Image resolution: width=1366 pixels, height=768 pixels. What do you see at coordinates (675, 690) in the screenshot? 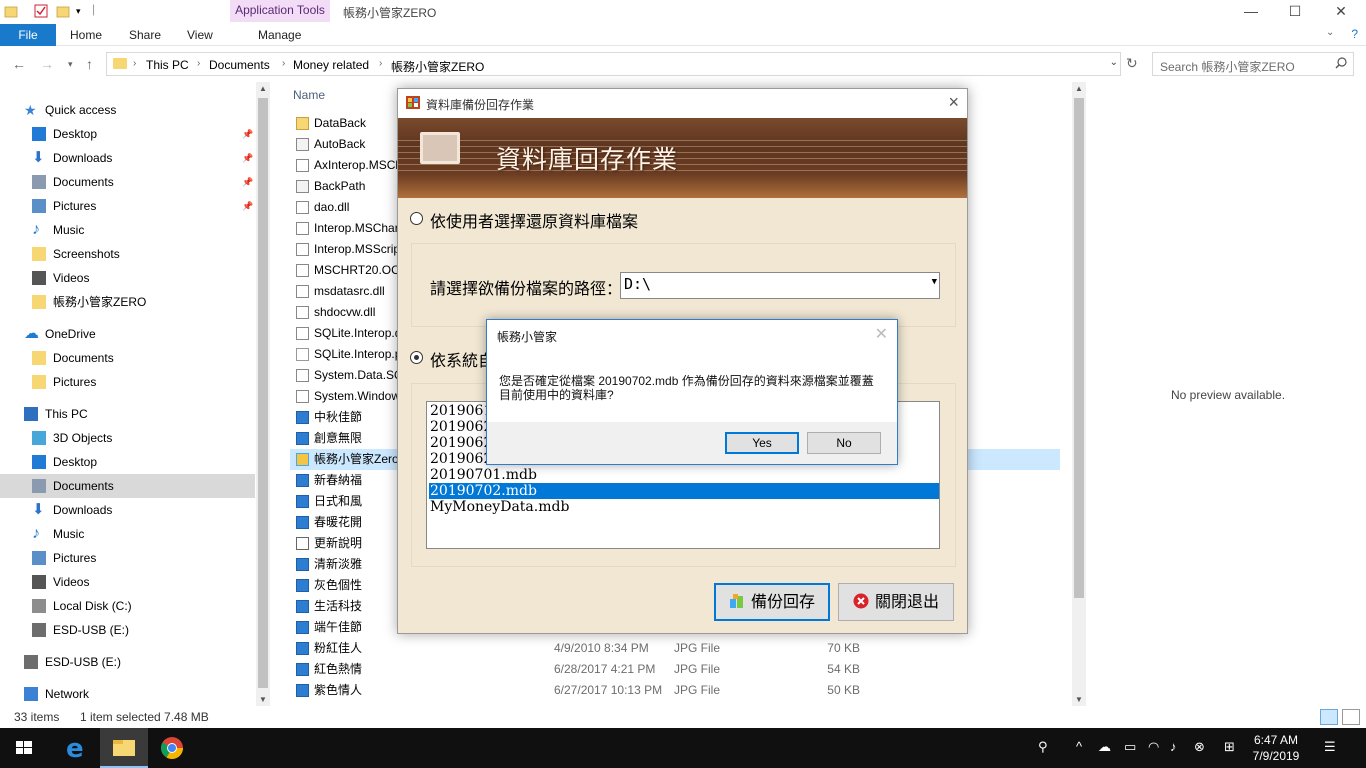
I see `file-row: 紫色情人 6/27/2017 10:13 PM JPG File 50 KB` at bounding box center [675, 690].